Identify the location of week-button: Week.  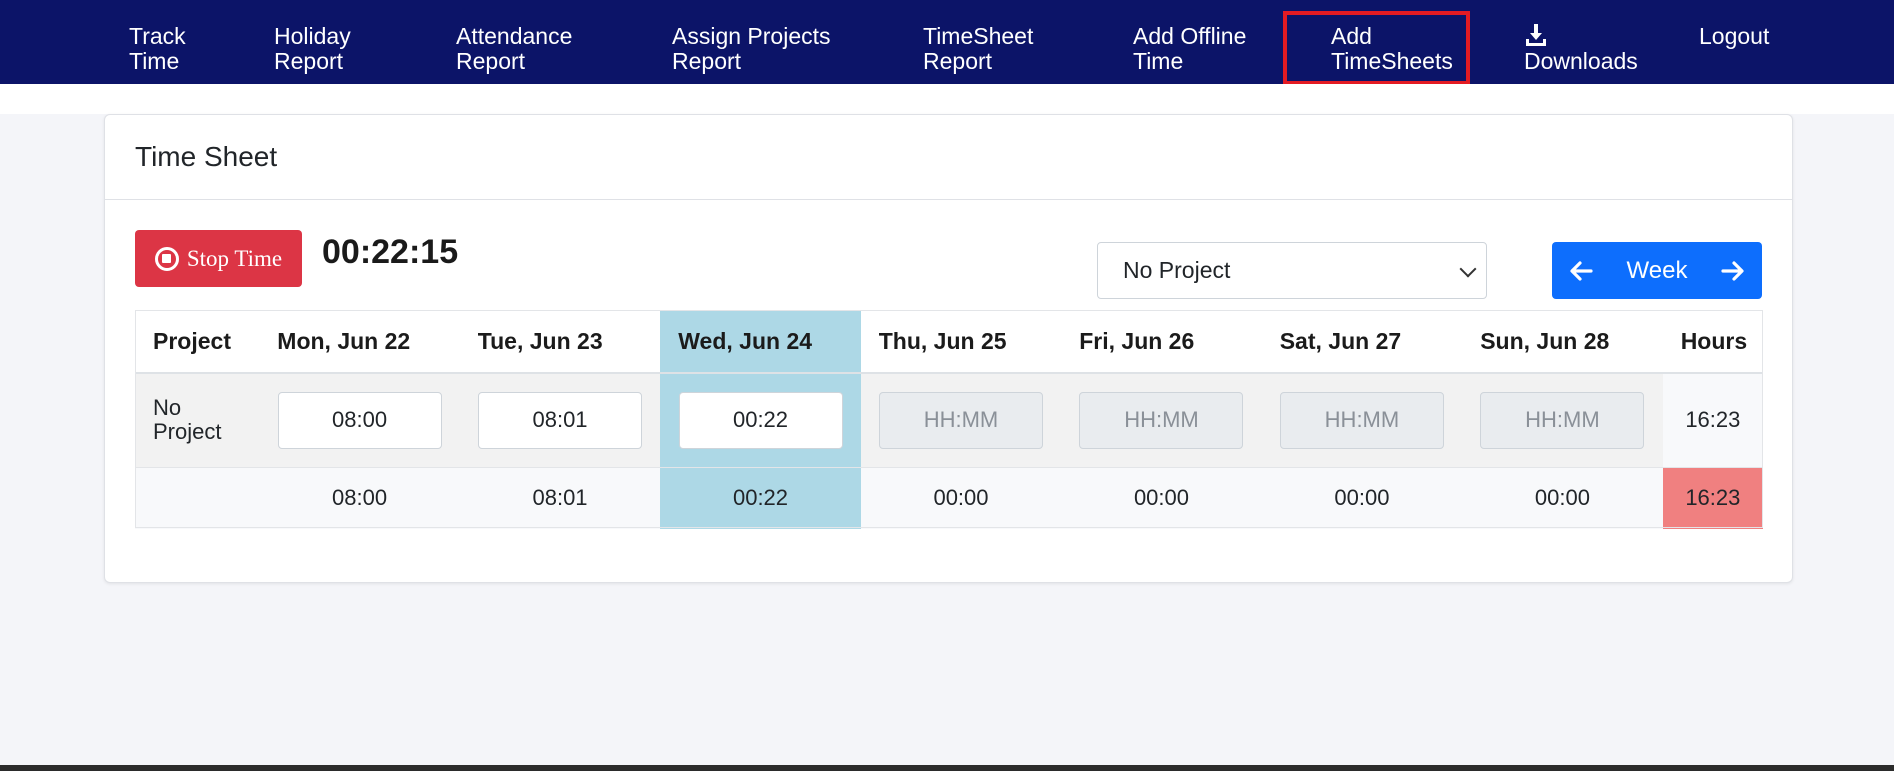
(1657, 271).